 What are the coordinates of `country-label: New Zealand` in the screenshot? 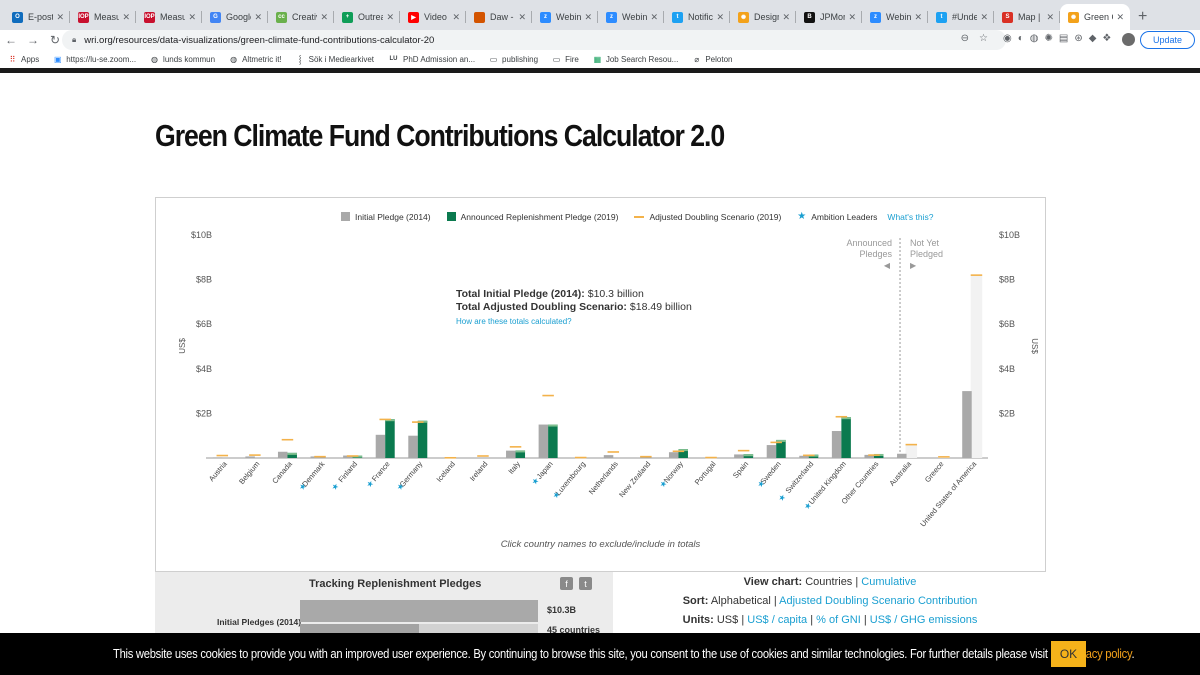 It's located at (634, 480).